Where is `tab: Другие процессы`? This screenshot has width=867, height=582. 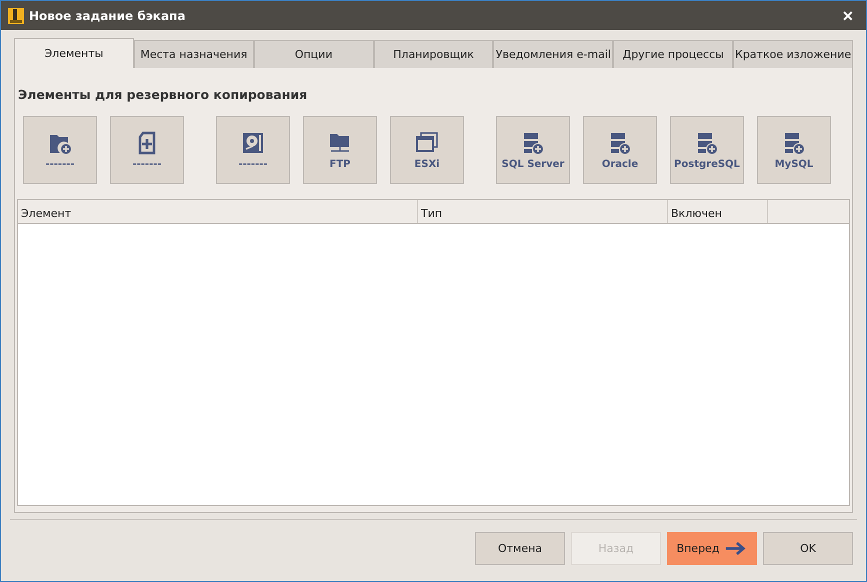
tab: Другие процессы is located at coordinates (673, 54).